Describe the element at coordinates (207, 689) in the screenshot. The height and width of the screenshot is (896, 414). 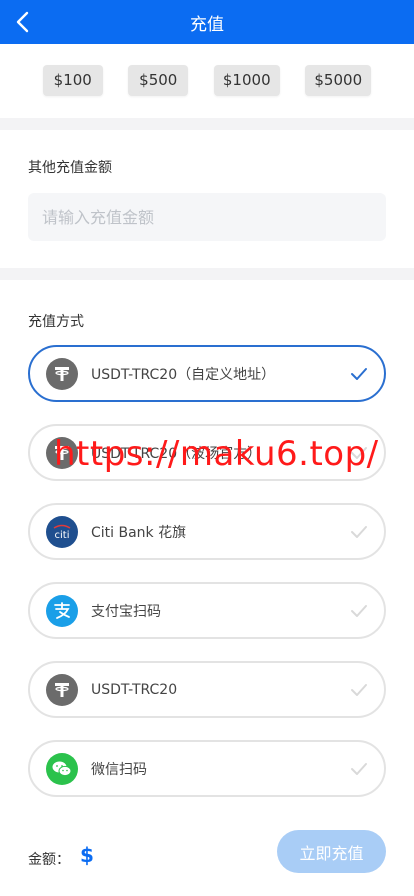
I see `payment-method-usdt: USDT-TRC20` at that location.